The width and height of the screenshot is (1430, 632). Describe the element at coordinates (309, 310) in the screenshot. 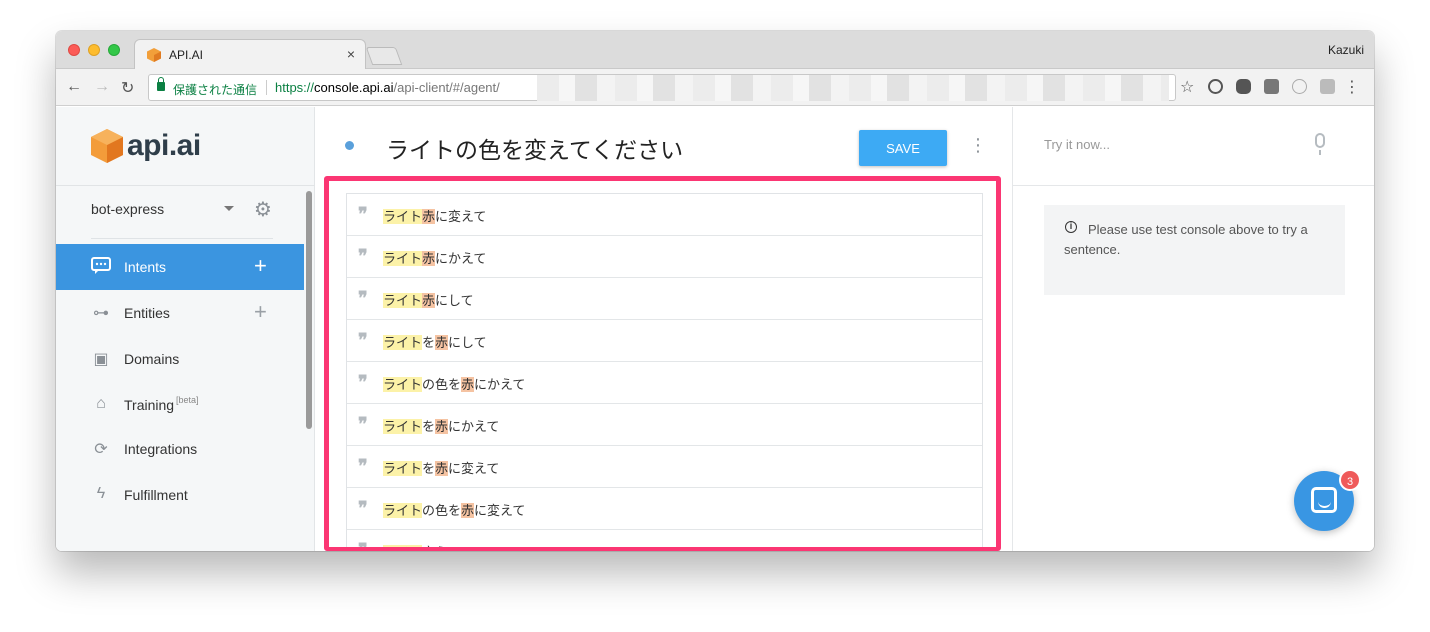

I see `sidebar-scroll-thumb` at that location.